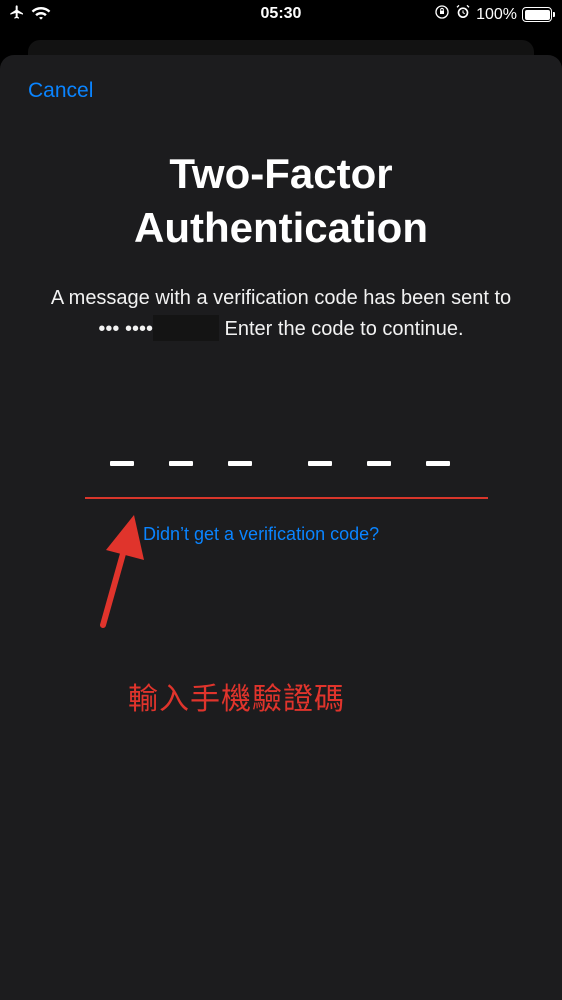 This screenshot has width=562, height=1000. Describe the element at coordinates (236, 699) in the screenshot. I see `annotation-text: 輸入手機驗證碼` at that location.